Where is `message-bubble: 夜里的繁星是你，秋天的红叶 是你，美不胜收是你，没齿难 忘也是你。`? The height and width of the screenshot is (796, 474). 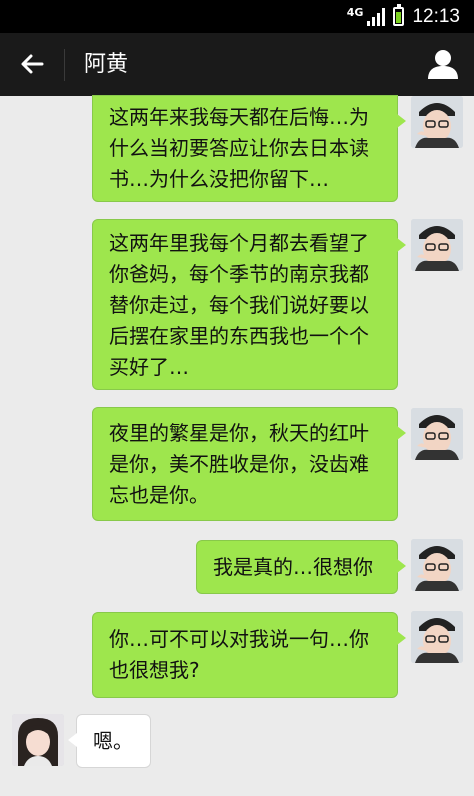
message-bubble: 夜里的繁星是你，秋天的红叶 是你，美不胜收是你，没齿难 忘也是你。 is located at coordinates (249, 464).